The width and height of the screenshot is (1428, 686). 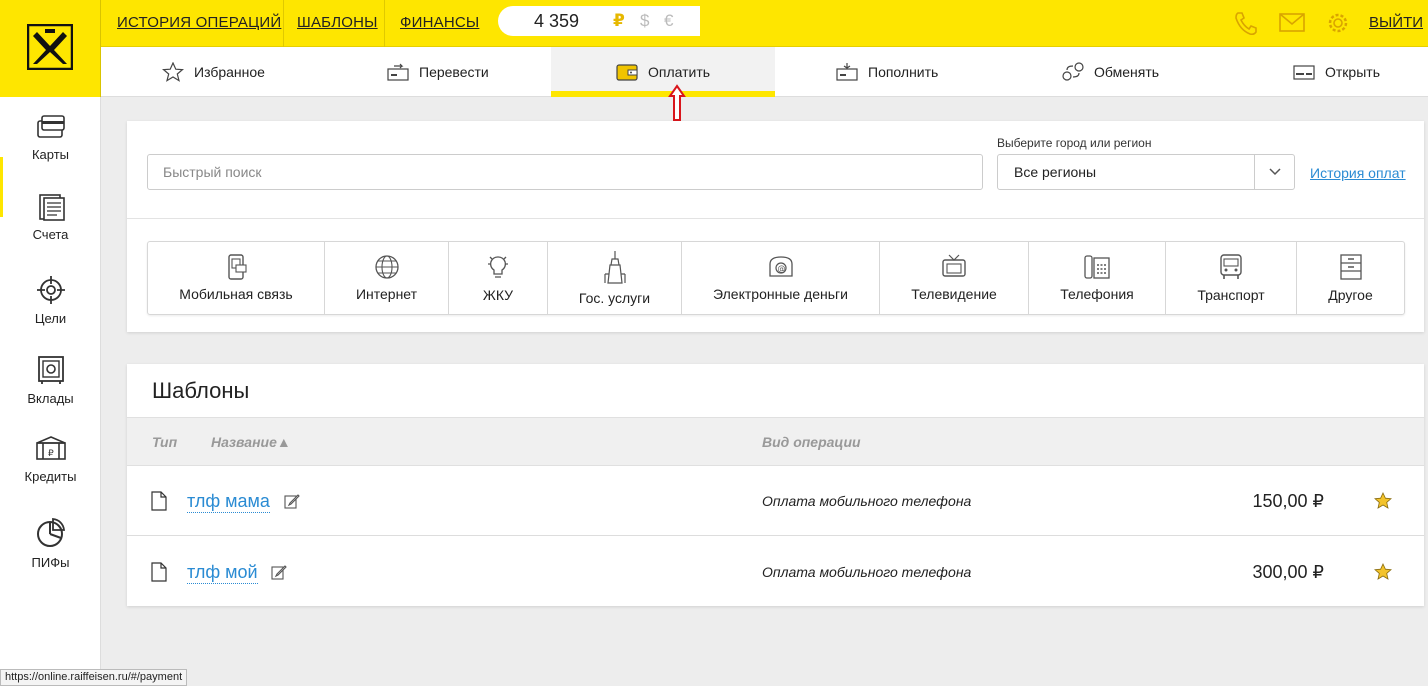 I want to click on category-transport: Транспорт, so click(x=1231, y=278).